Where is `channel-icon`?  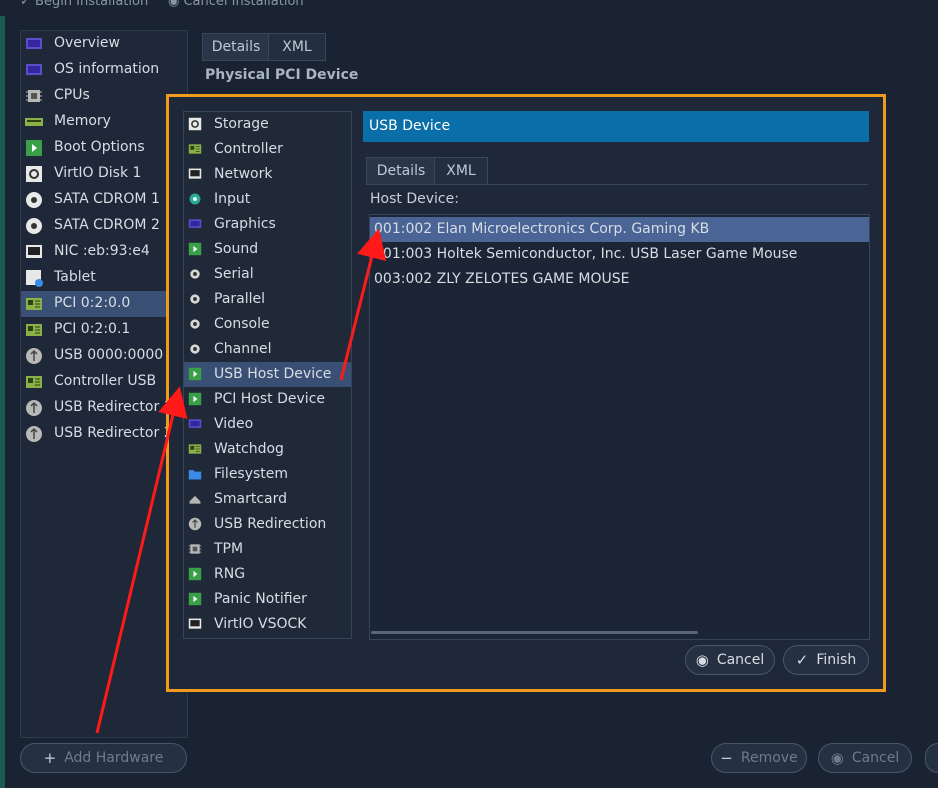 channel-icon is located at coordinates (195, 349).